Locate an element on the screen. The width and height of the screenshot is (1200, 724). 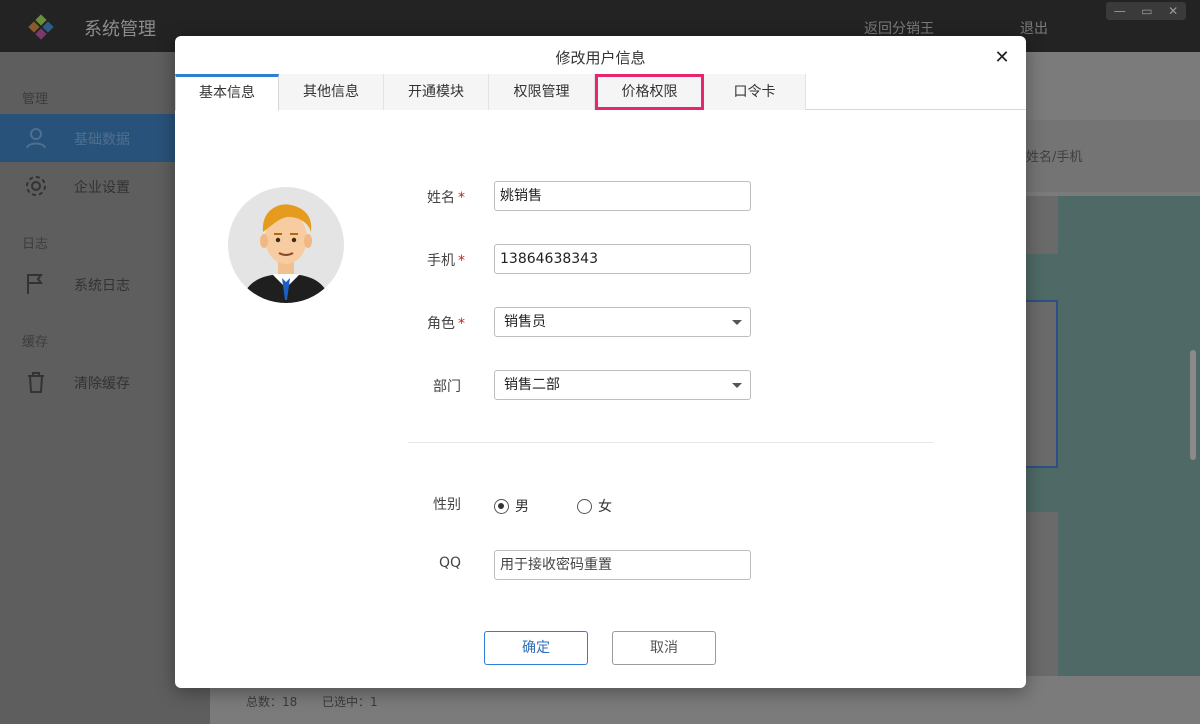
qq-field: 用于接收密码重置 is located at coordinates (622, 565).